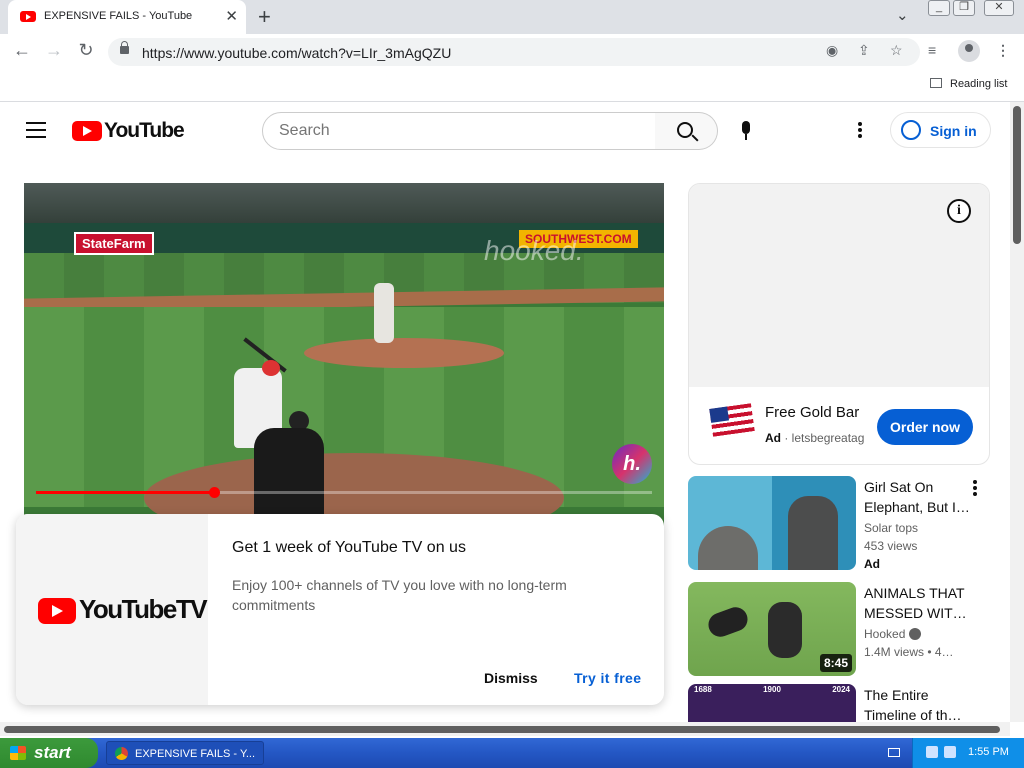 The height and width of the screenshot is (768, 1024). I want to click on channel-watermark-badge: h., so click(632, 464).